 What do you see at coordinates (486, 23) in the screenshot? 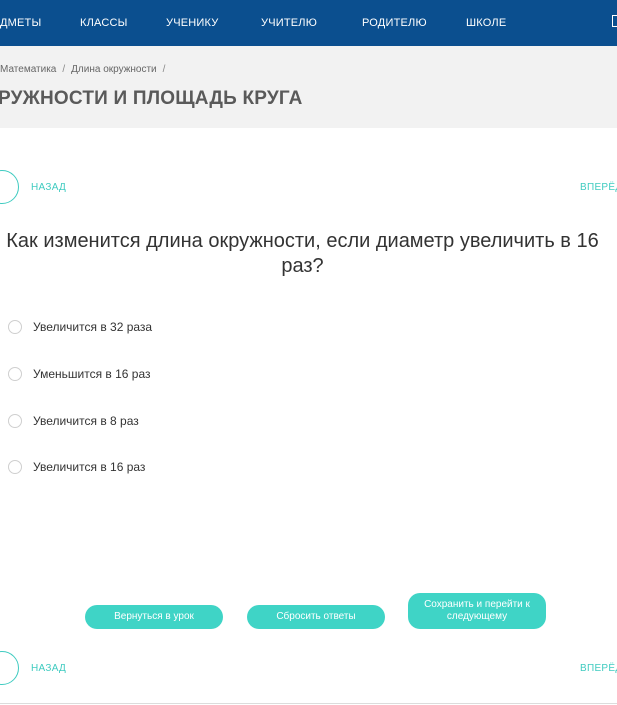
I see `nav-item-school: ШКОЛЕ` at bounding box center [486, 23].